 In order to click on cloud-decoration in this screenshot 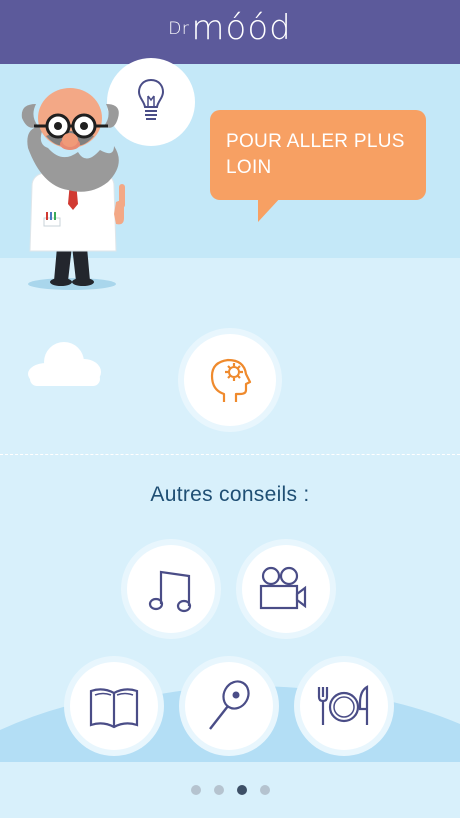, I will do `click(64, 364)`.